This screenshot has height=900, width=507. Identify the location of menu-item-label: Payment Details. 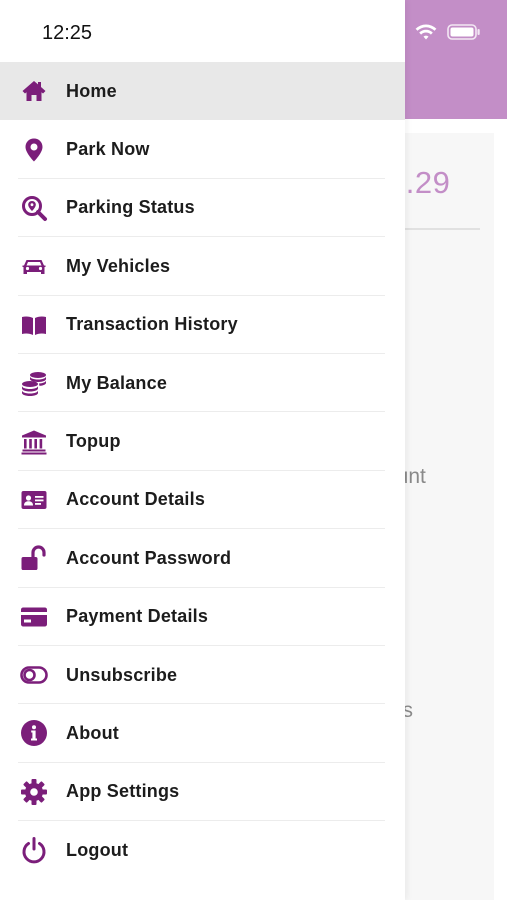
(137, 616).